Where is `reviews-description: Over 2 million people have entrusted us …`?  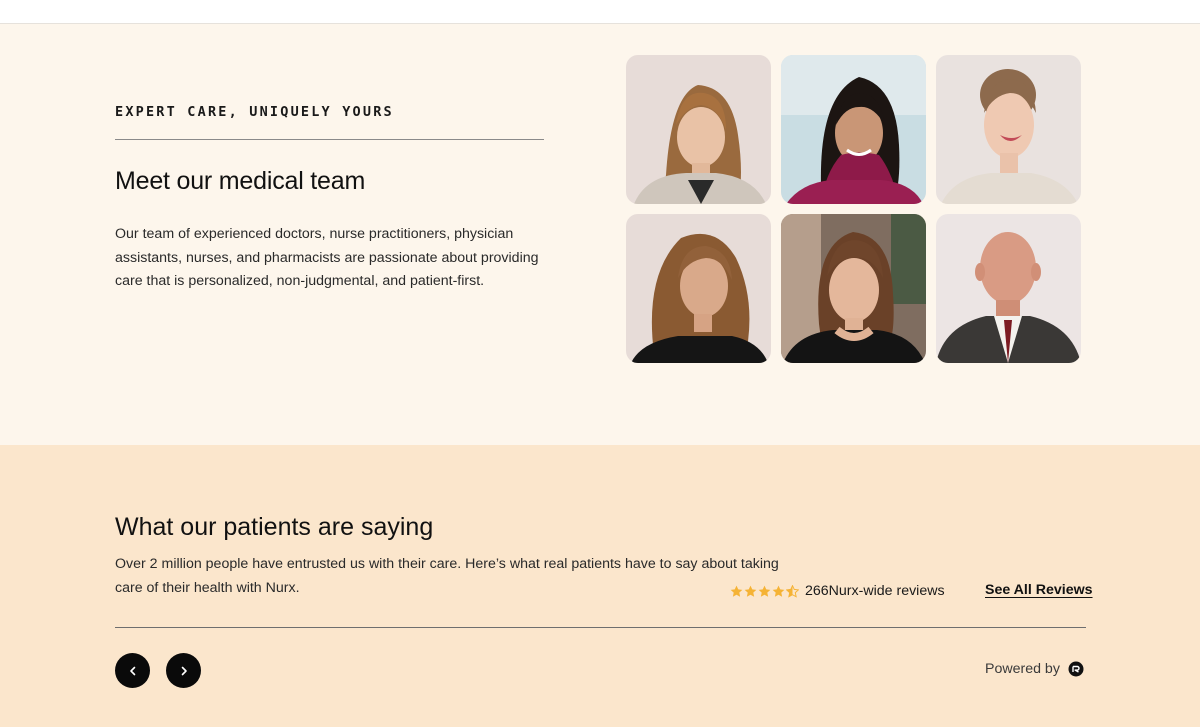 reviews-description: Over 2 million people have entrusted us … is located at coordinates (447, 576).